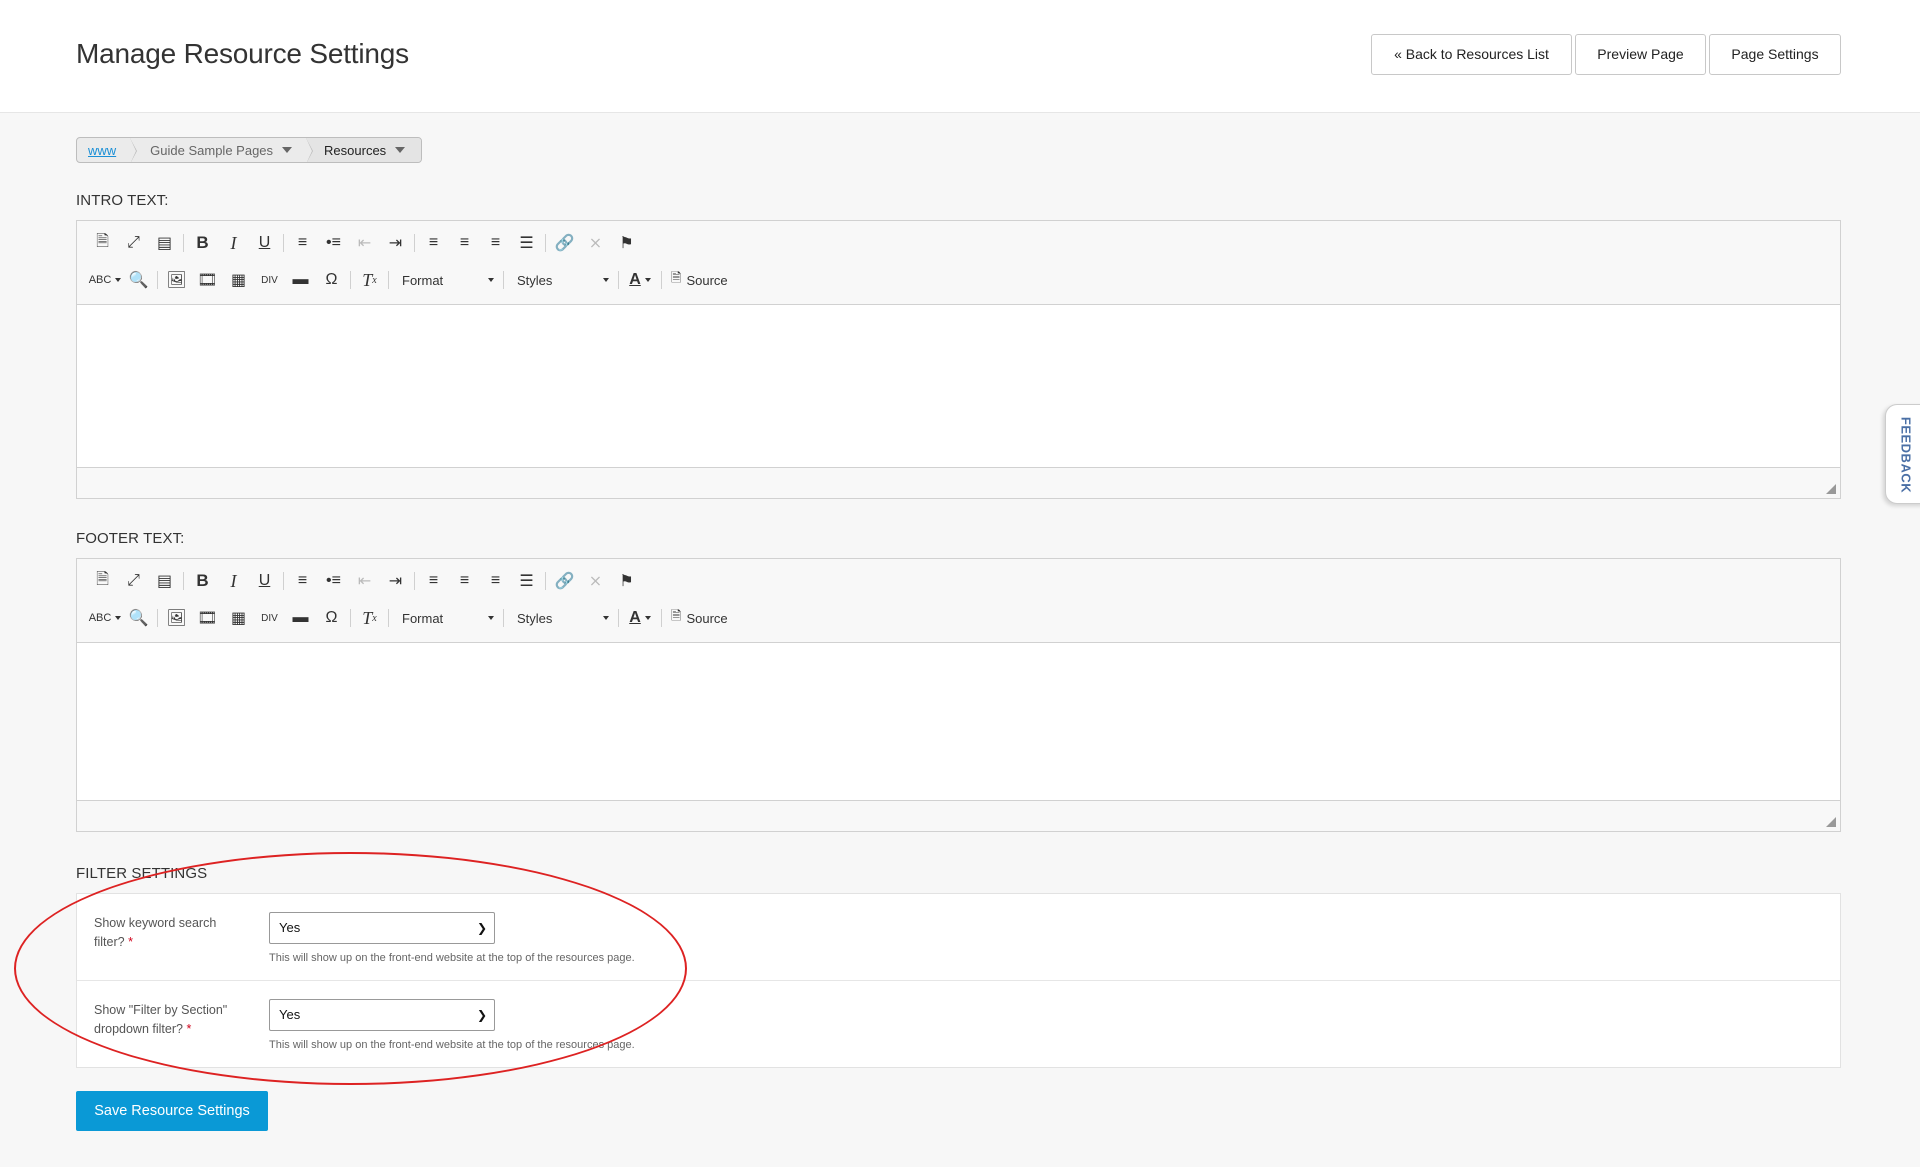 The height and width of the screenshot is (1167, 1920). Describe the element at coordinates (958, 483) in the screenshot. I see `editor-footer` at that location.